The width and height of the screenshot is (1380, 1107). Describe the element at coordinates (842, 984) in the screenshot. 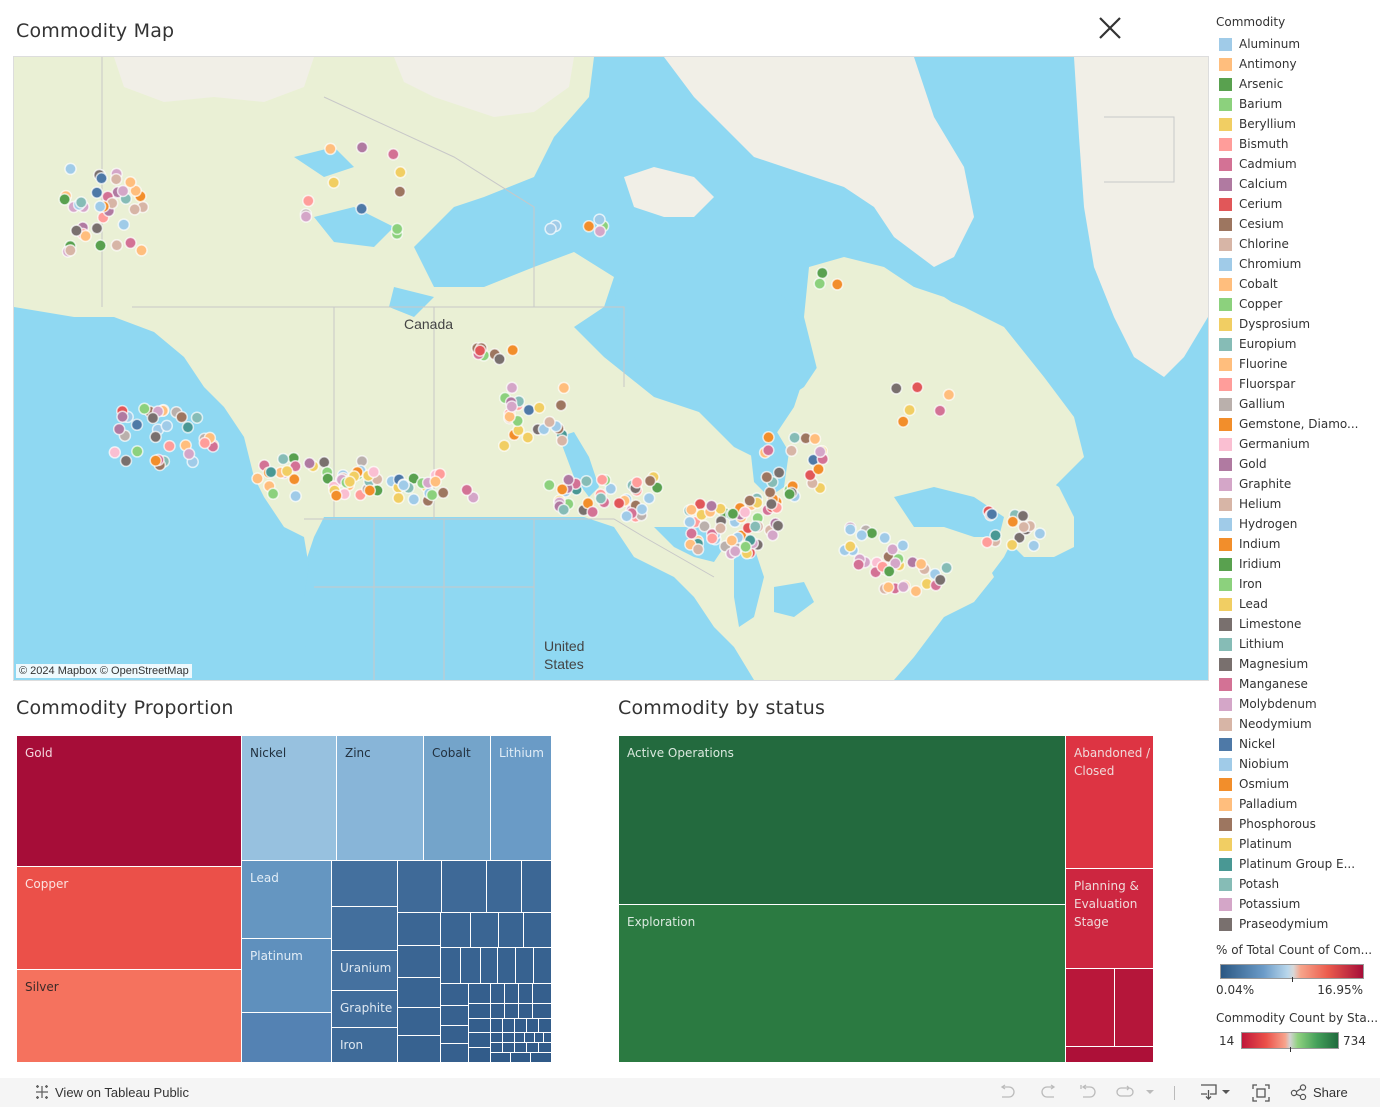

I see `status-cell: Exploration` at that location.